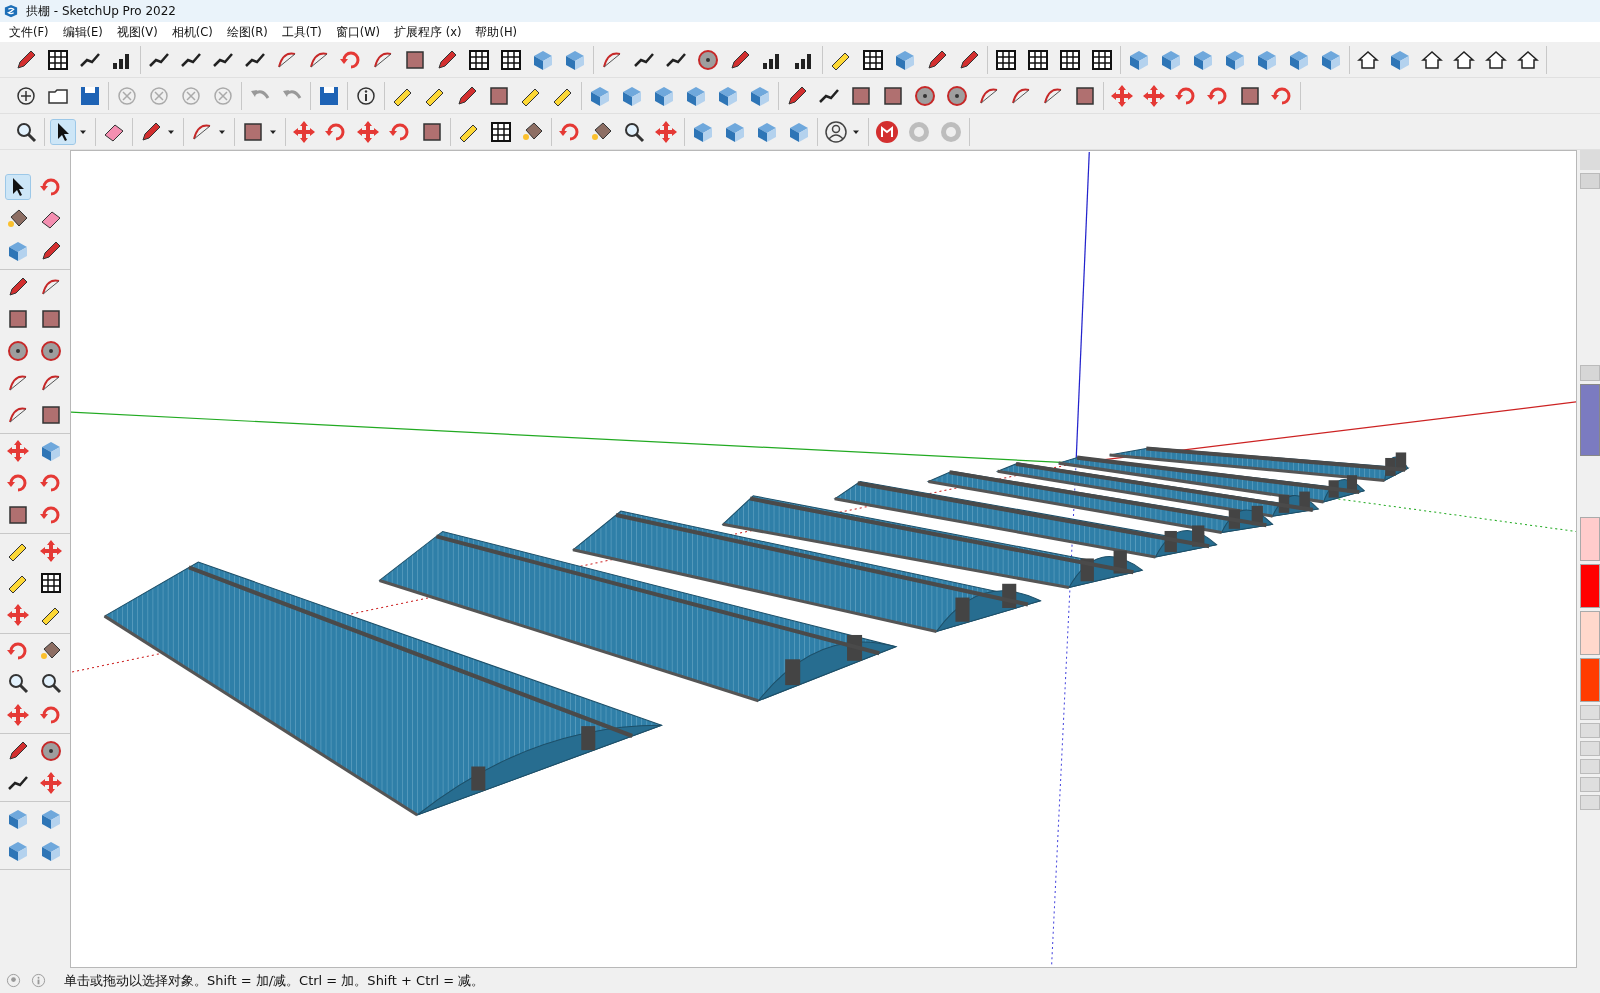  I want to click on menu-item: 文件(F), so click(29, 32).